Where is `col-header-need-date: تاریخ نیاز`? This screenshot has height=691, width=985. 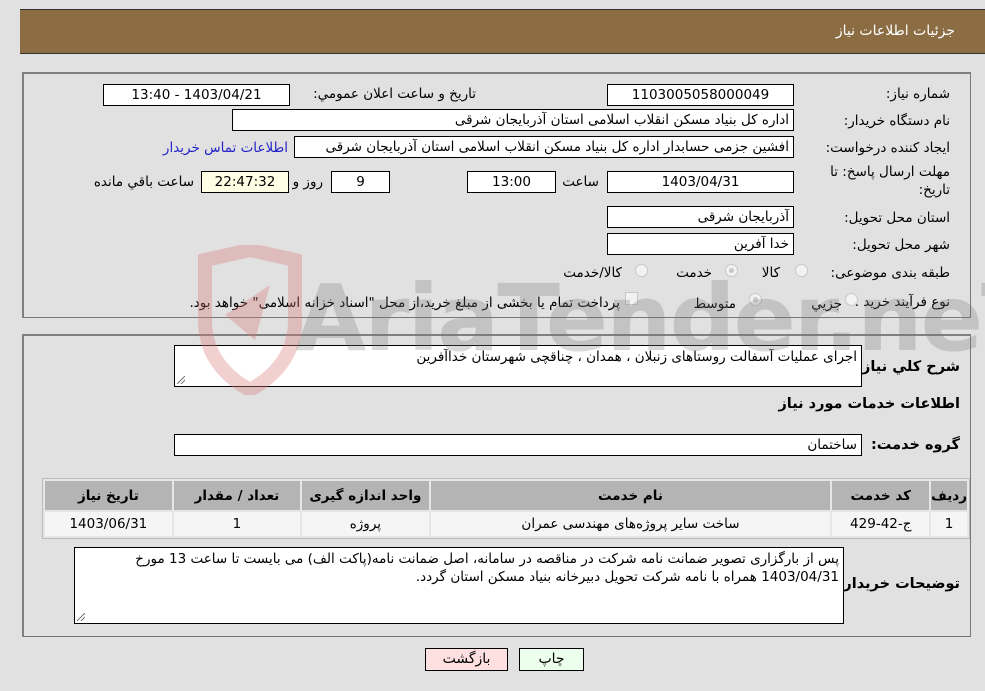
col-header-need-date: تاریخ نیاز is located at coordinates (108, 495).